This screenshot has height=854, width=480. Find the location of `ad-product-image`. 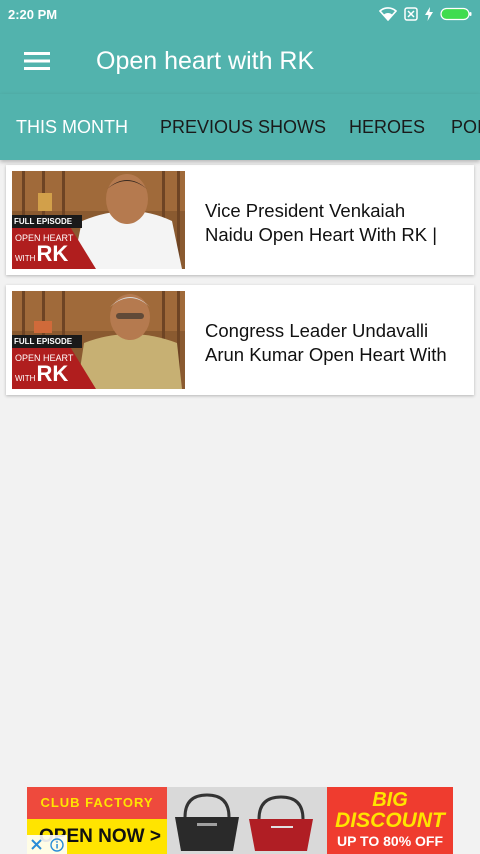

ad-product-image is located at coordinates (247, 820).